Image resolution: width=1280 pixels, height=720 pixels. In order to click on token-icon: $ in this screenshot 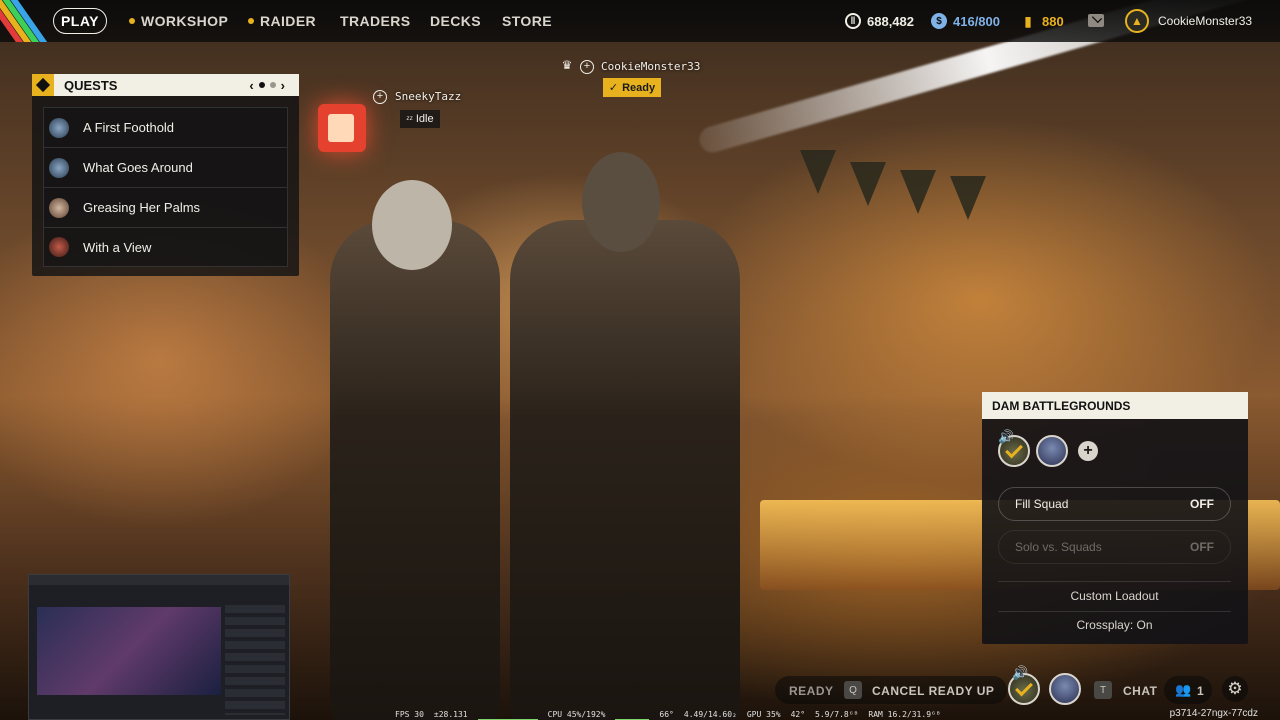, I will do `click(939, 21)`.